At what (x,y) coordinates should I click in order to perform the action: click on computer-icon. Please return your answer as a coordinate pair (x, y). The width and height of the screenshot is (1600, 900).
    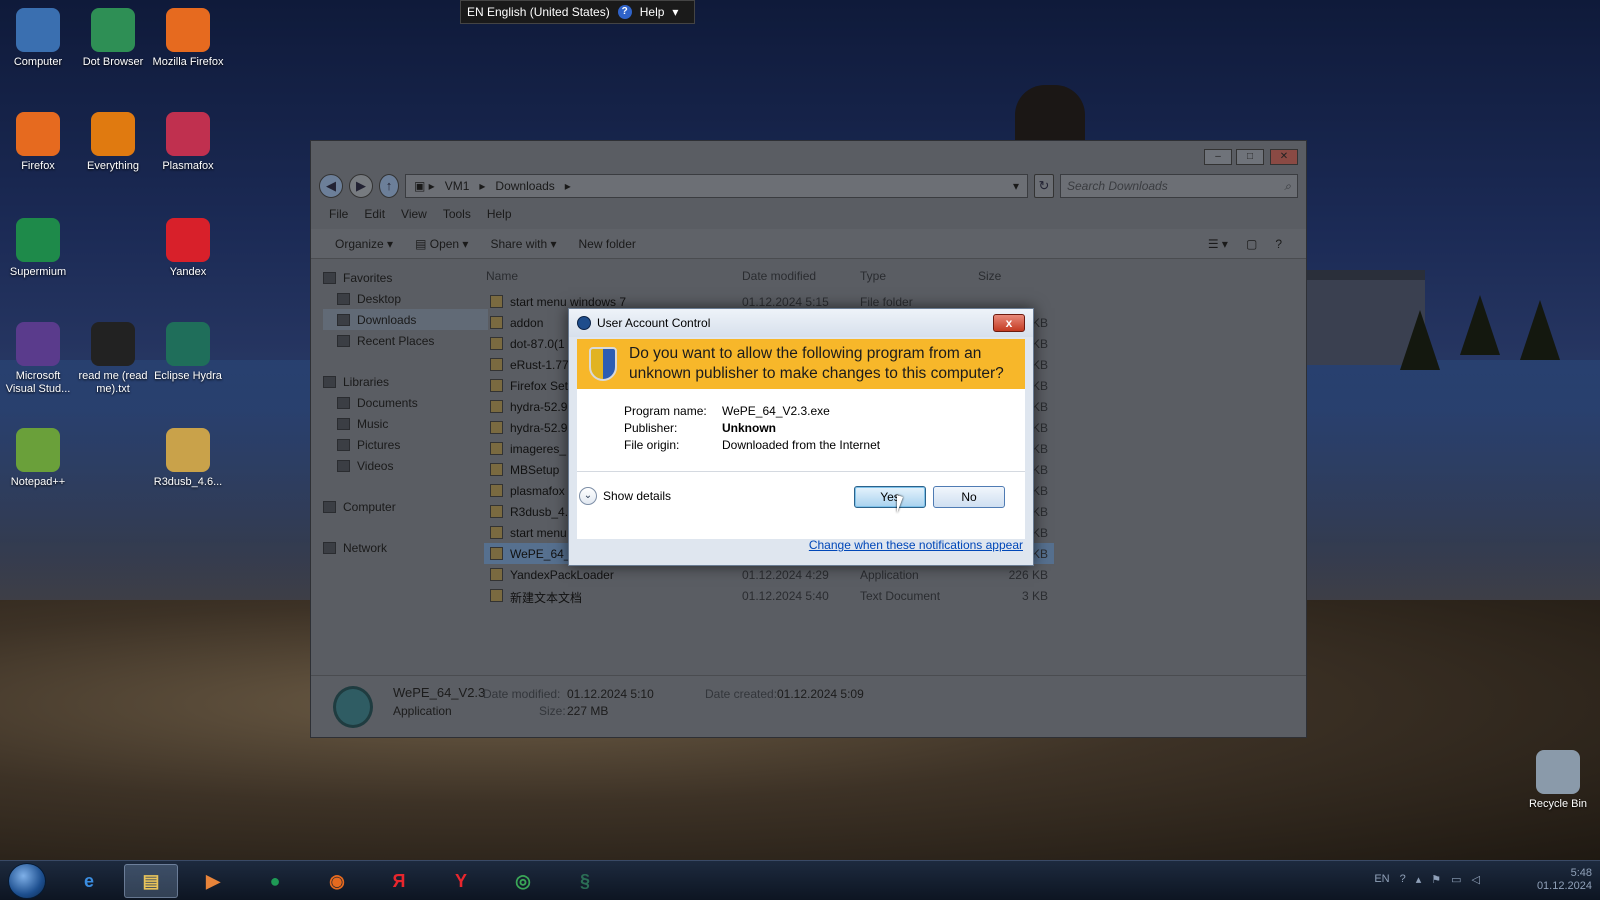
    Looking at the image, I should click on (38, 30).